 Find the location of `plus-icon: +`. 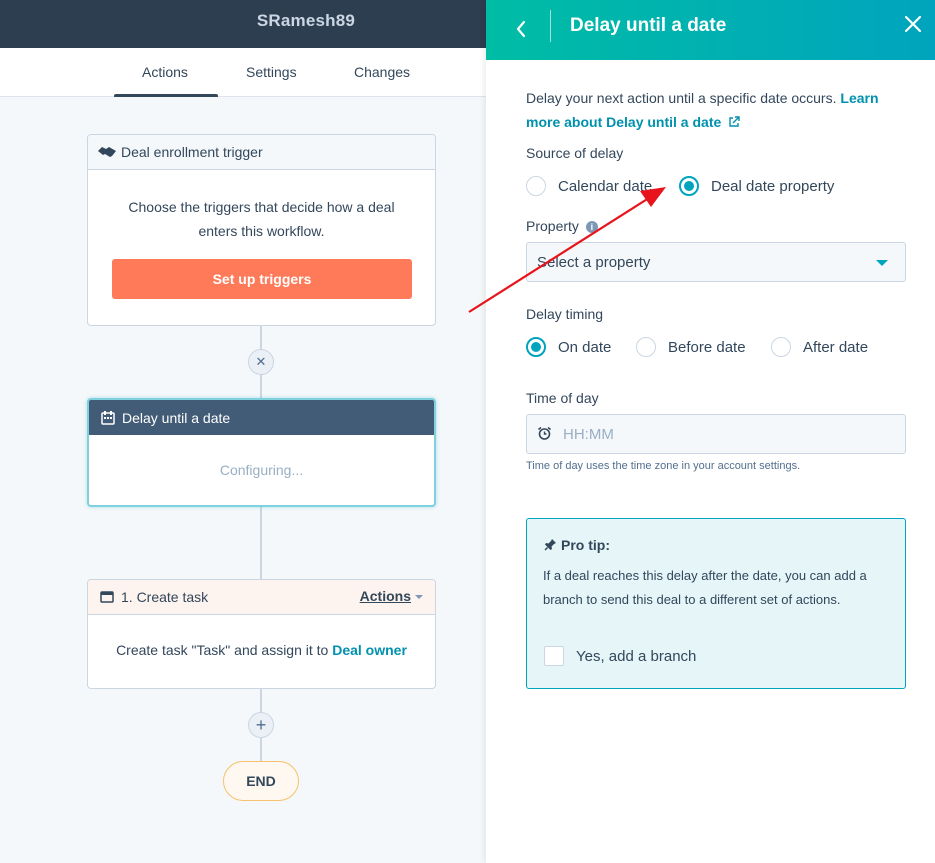

plus-icon: + is located at coordinates (261, 724).